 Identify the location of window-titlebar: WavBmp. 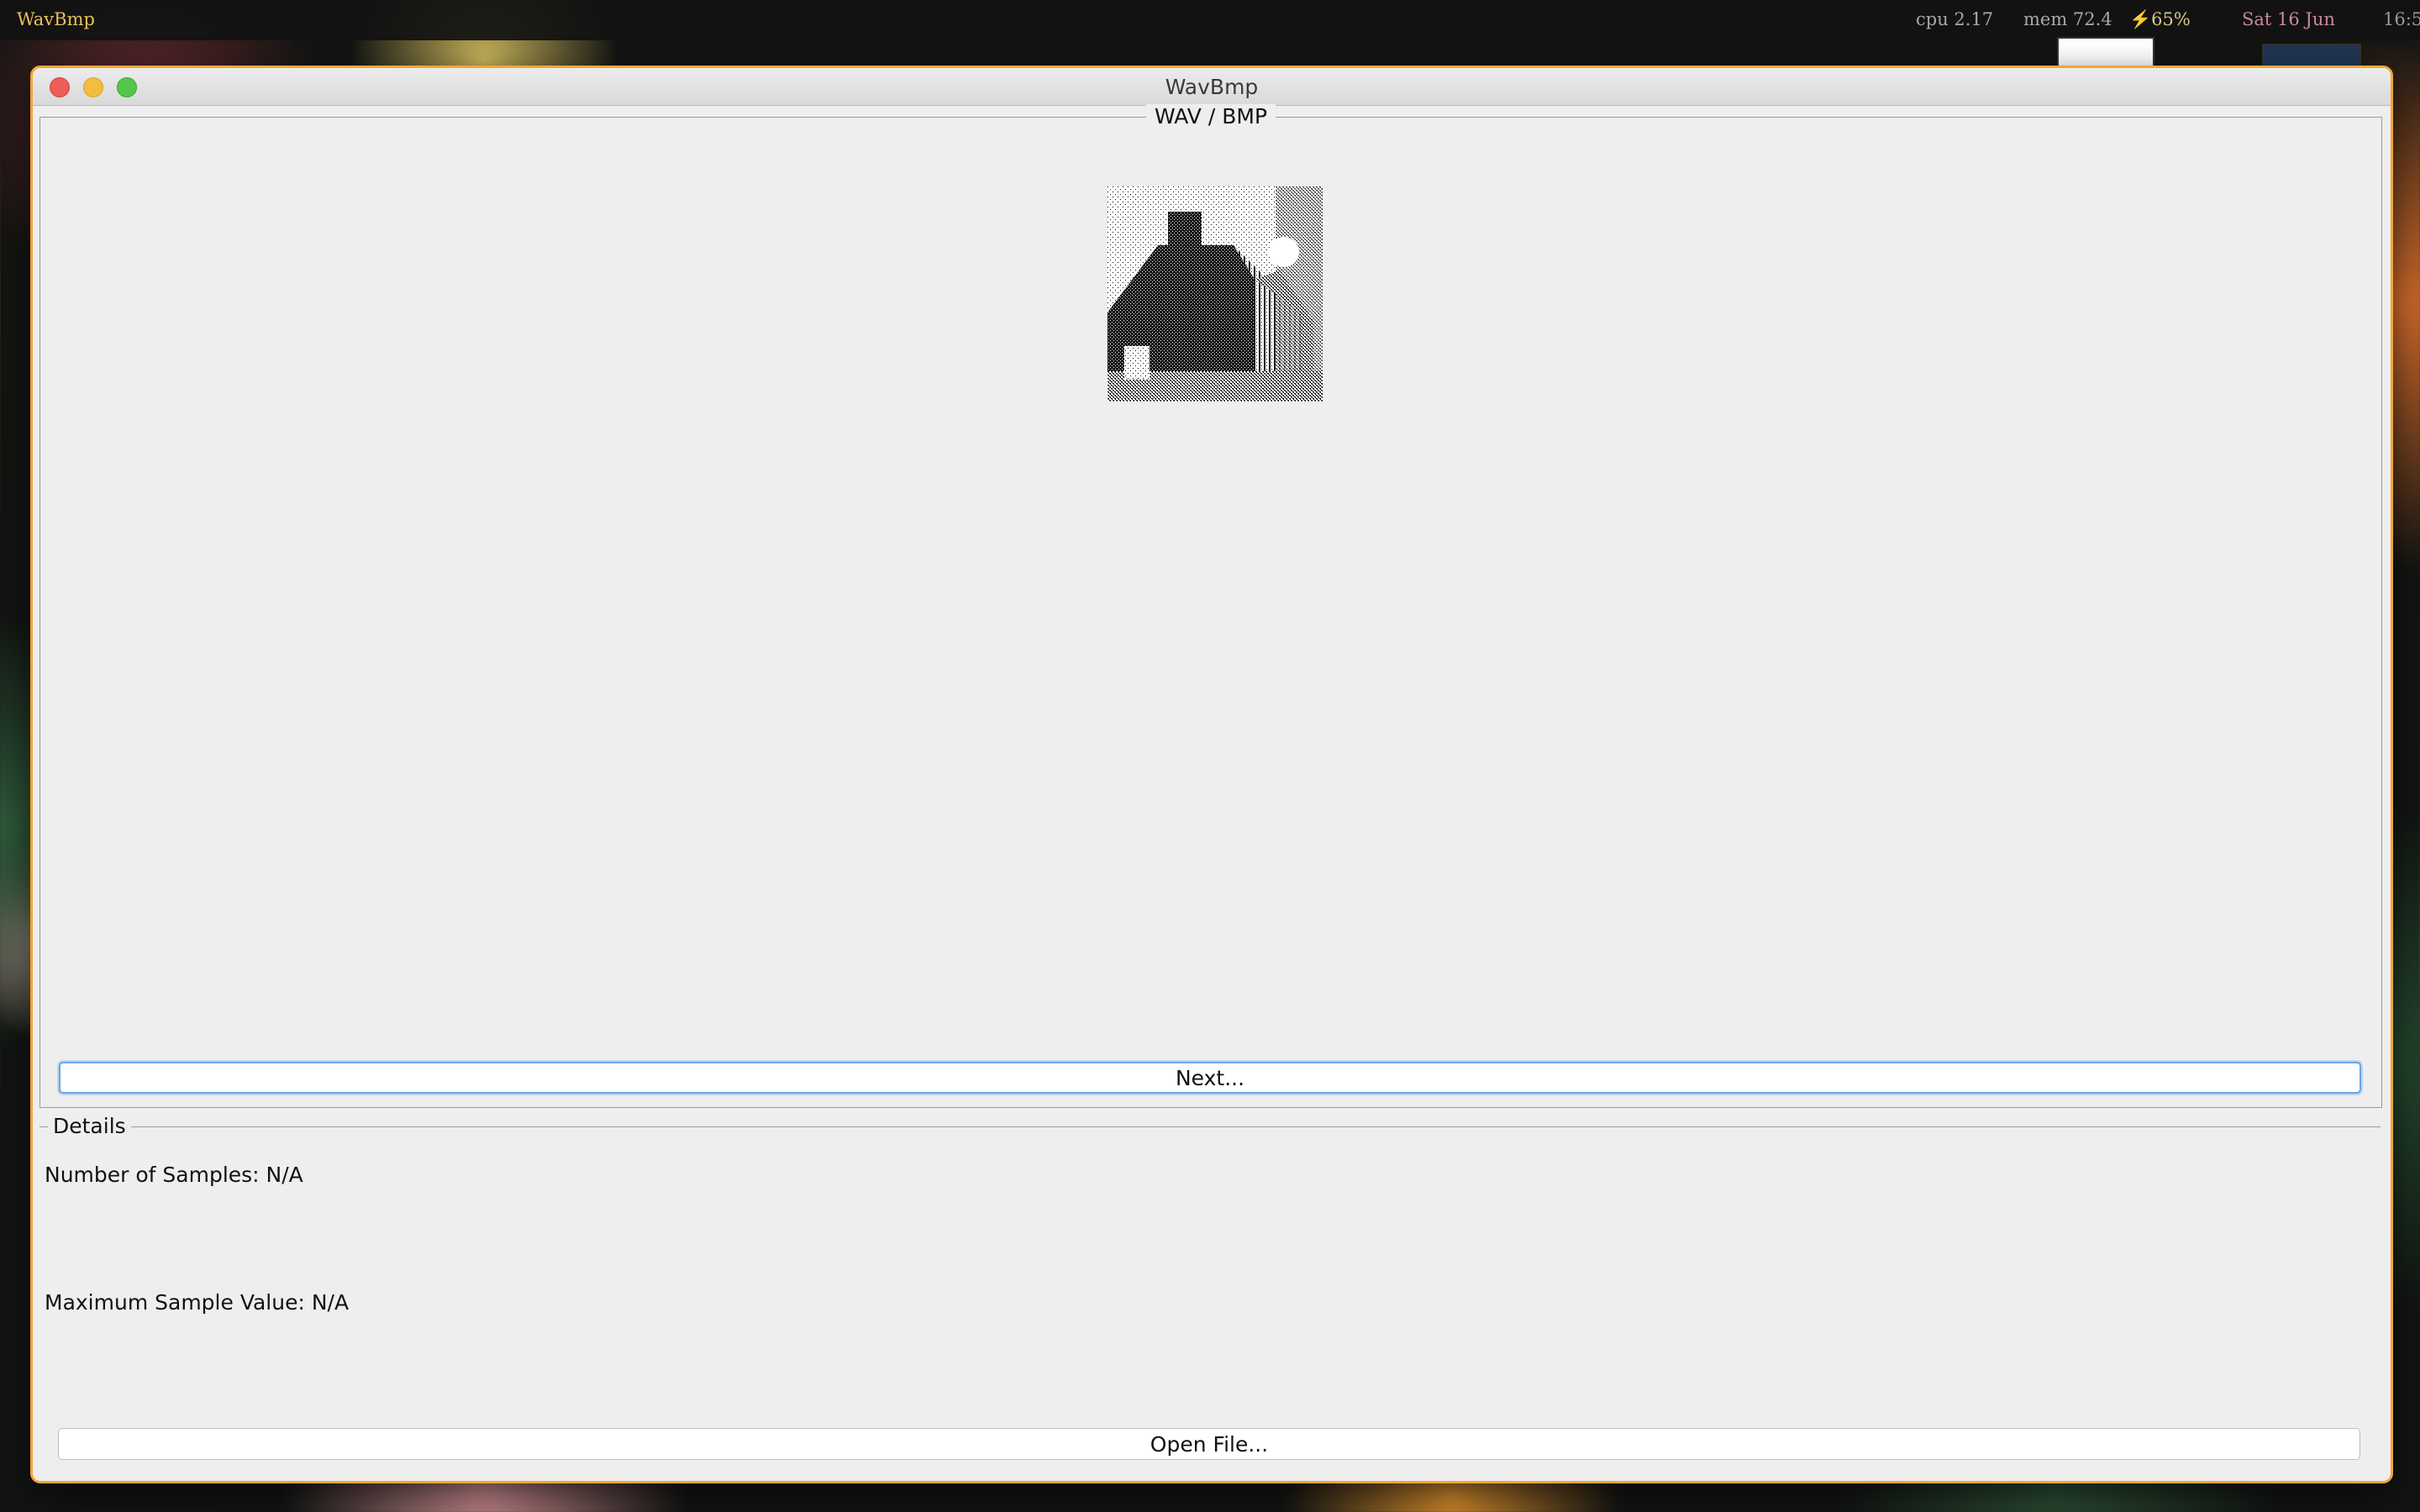
(1212, 87).